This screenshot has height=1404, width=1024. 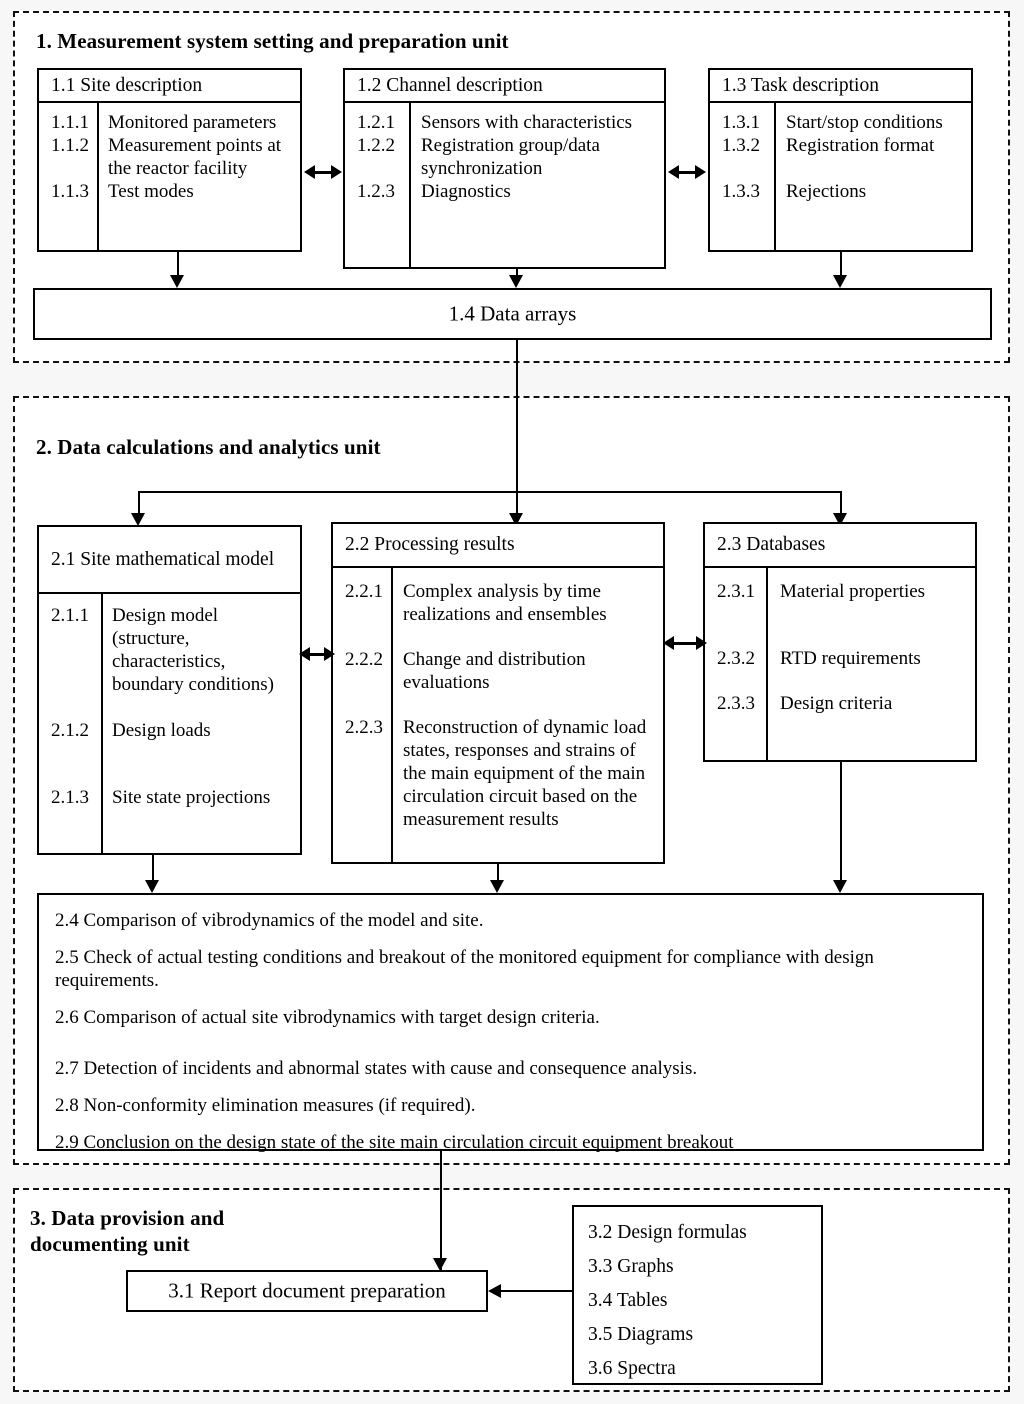 I want to click on output-item-3-3: 3.3 Graphs, so click(x=631, y=1266).